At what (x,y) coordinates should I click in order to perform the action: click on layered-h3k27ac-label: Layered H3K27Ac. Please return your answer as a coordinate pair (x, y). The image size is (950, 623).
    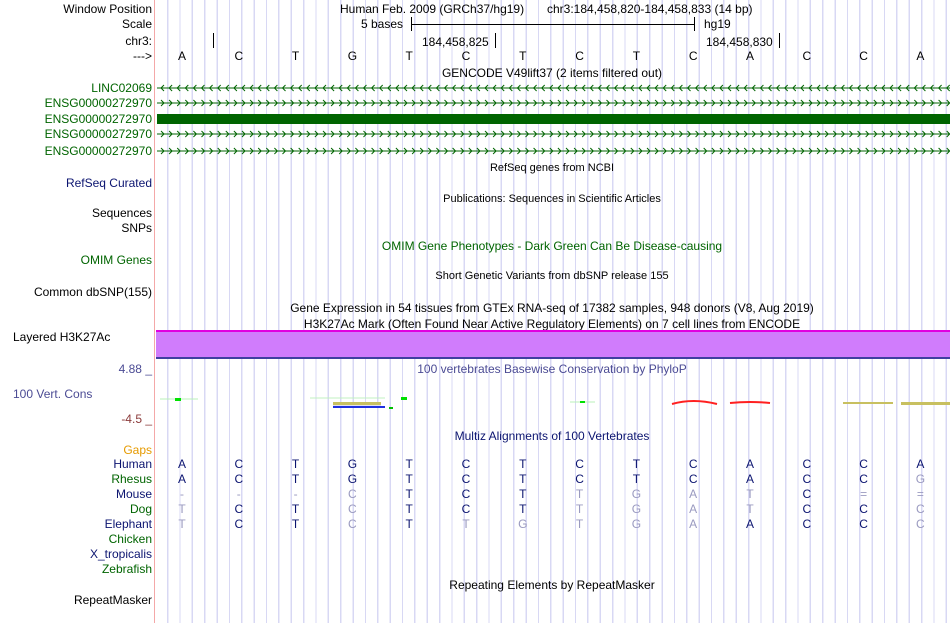
    Looking at the image, I should click on (61, 337).